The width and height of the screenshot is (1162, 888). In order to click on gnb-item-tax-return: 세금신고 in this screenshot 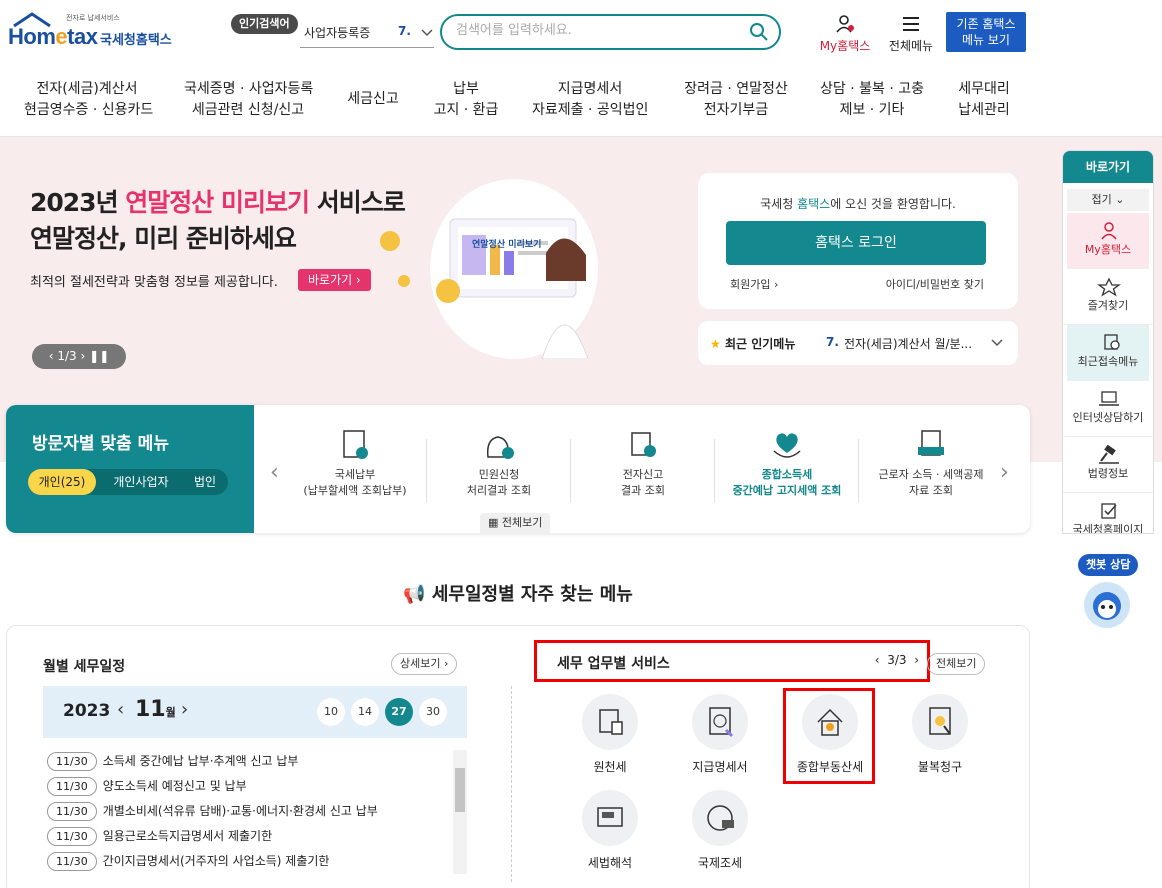, I will do `click(373, 99)`.